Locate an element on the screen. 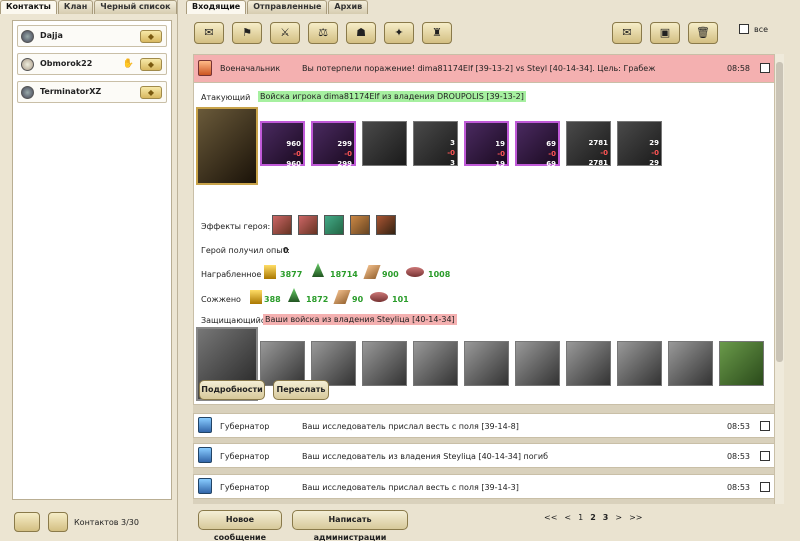 Image resolution: width=800 pixels, height=541 pixels. ore-icon is located at coordinates (415, 272).